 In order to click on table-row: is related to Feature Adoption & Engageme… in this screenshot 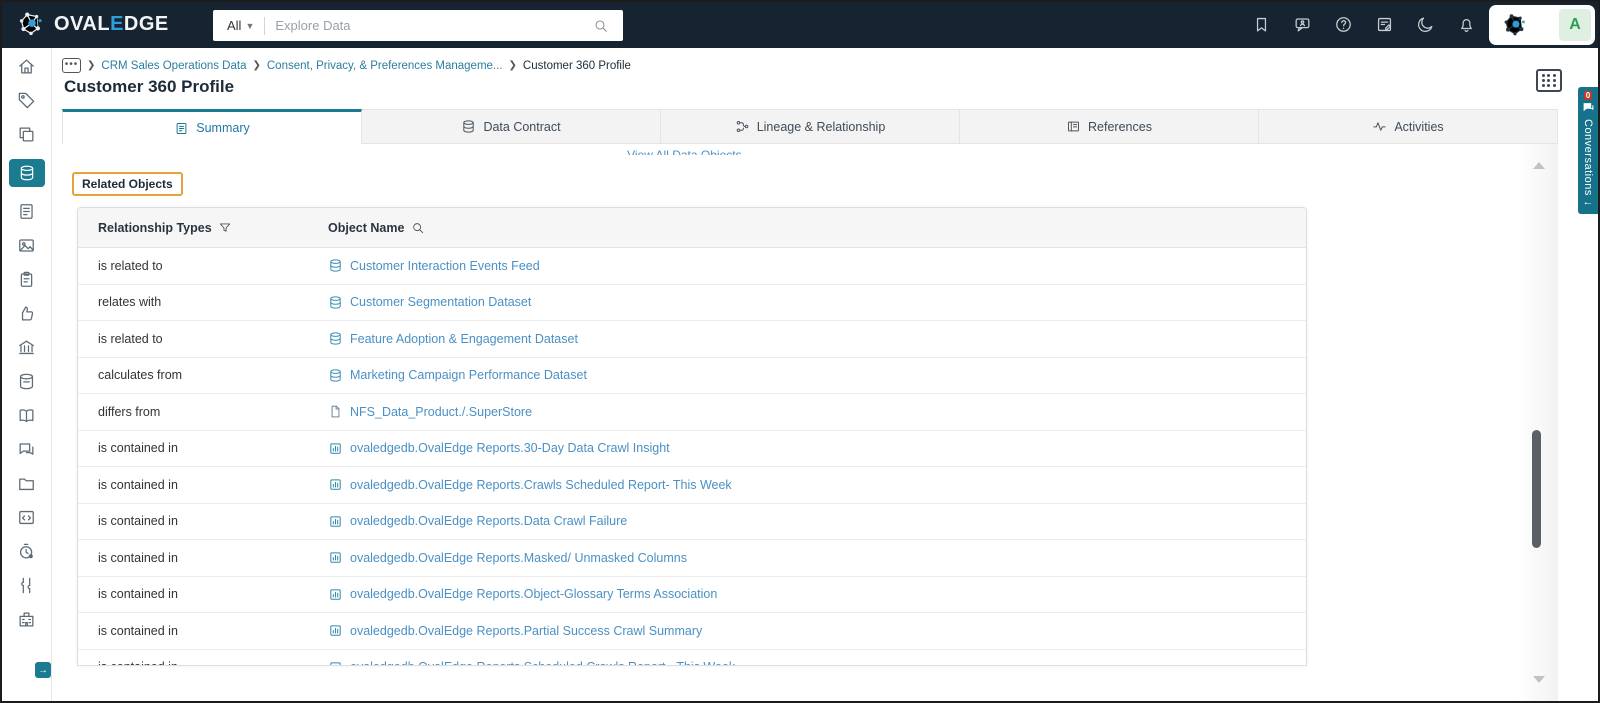, I will do `click(692, 339)`.